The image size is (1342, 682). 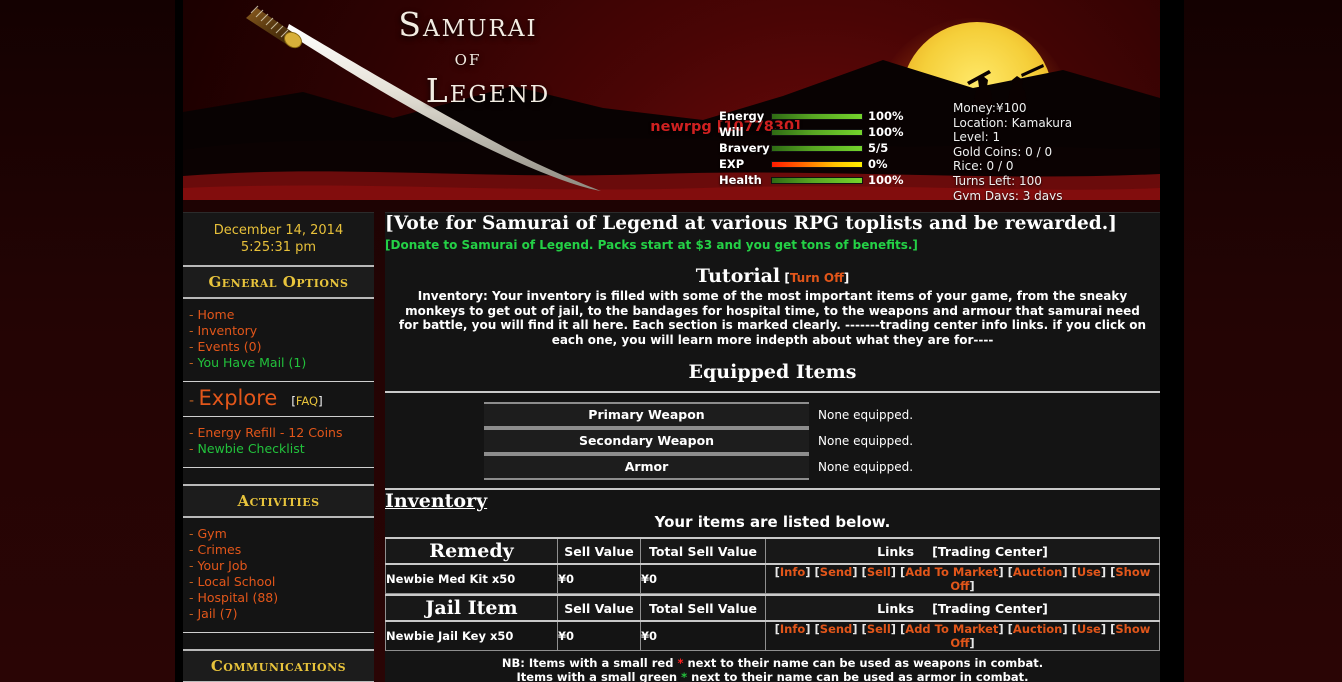 What do you see at coordinates (772, 370) in the screenshot?
I see `equipped-items-heading: Equipped Items` at bounding box center [772, 370].